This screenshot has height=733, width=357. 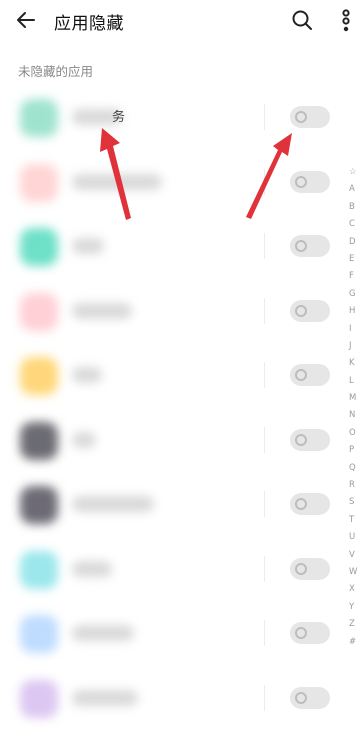 I want to click on more-vertical-icon, so click(x=346, y=21).